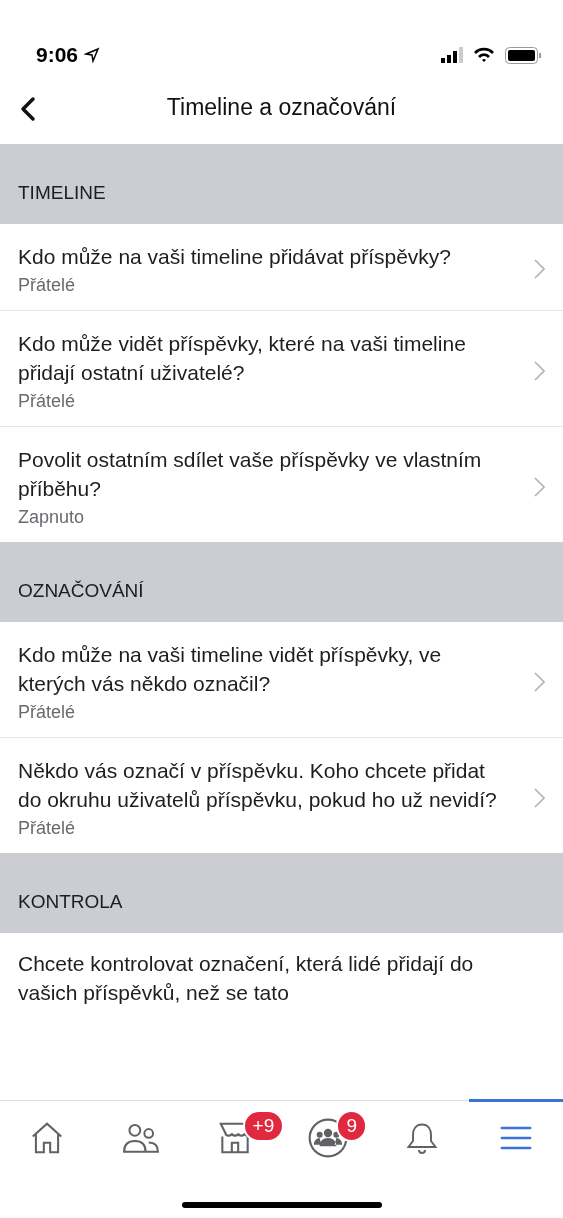  What do you see at coordinates (246, 978) in the screenshot?
I see `setting-title: Chcete kontrolovat označení, která lidé přidají do vašich příspěvků, než se tato` at bounding box center [246, 978].